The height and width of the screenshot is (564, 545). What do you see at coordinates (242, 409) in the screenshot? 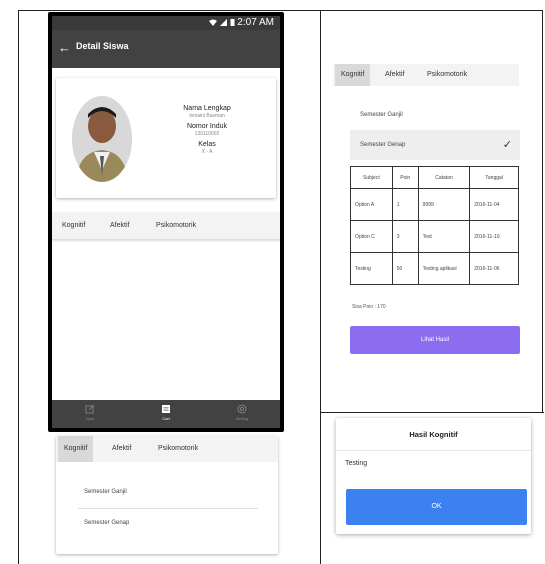
I see `settings-icon` at bounding box center [242, 409].